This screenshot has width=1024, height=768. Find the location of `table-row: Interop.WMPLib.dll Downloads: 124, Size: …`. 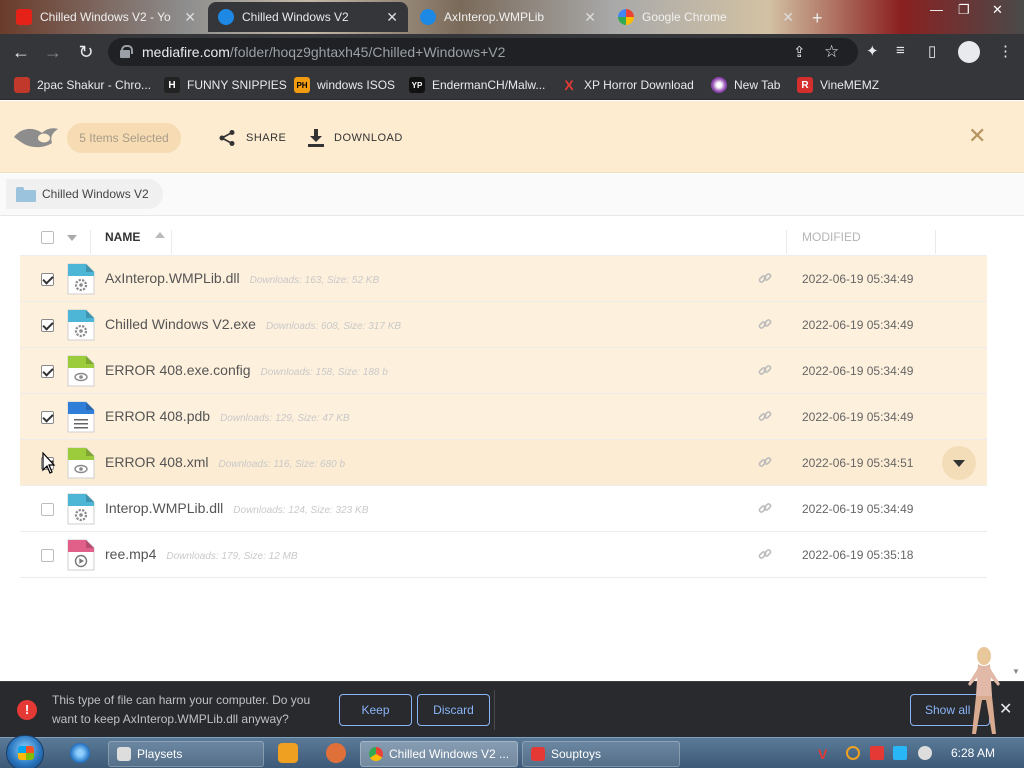

table-row: Interop.WMPLib.dll Downloads: 124, Size: … is located at coordinates (503, 509).